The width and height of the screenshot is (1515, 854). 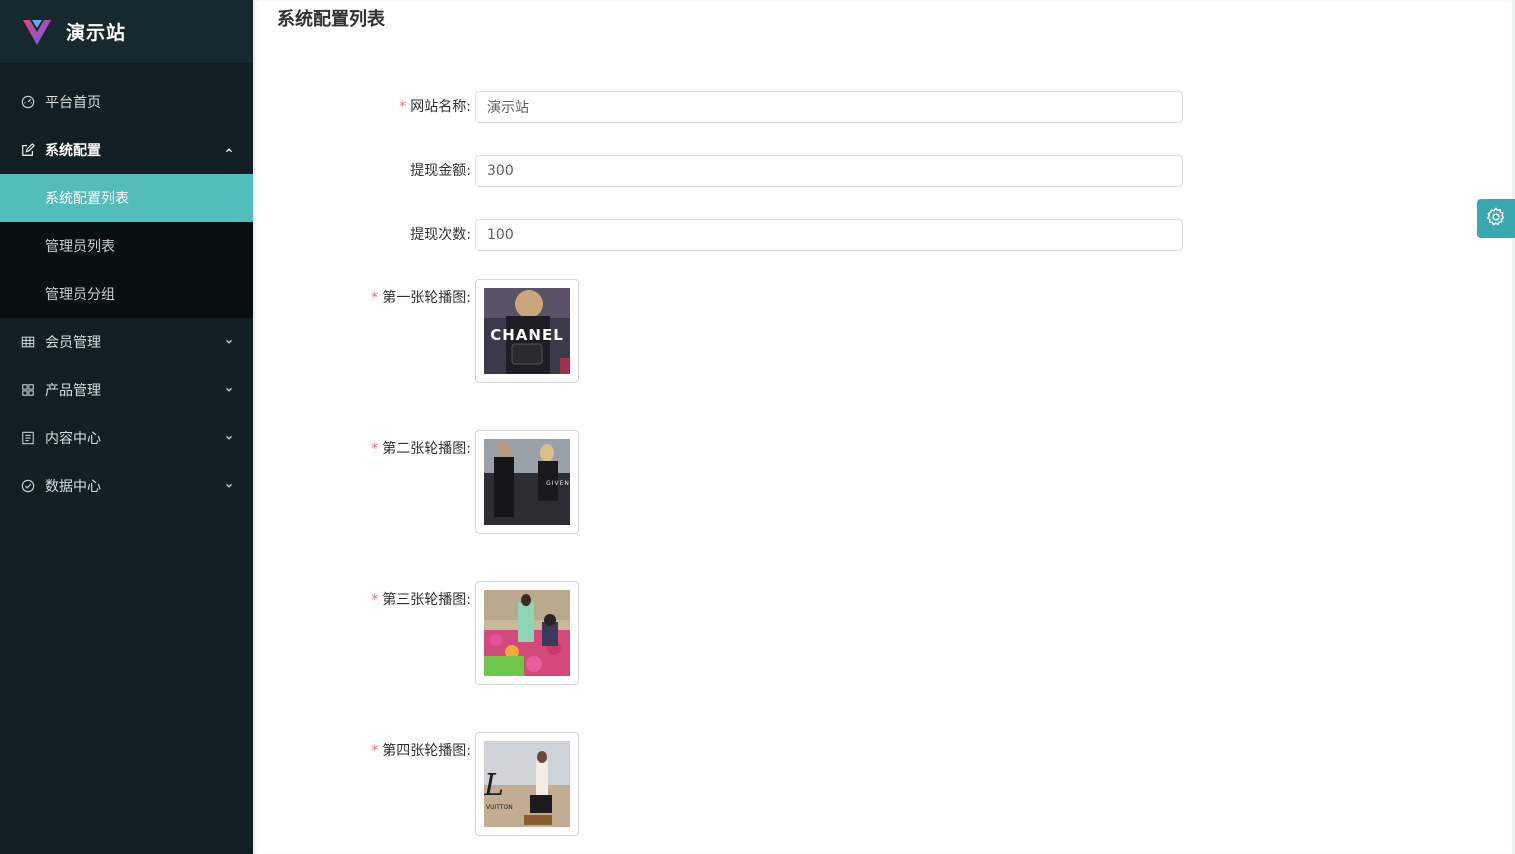 What do you see at coordinates (558, 483) in the screenshot?
I see `banner-2-brand-text: GIVEN` at bounding box center [558, 483].